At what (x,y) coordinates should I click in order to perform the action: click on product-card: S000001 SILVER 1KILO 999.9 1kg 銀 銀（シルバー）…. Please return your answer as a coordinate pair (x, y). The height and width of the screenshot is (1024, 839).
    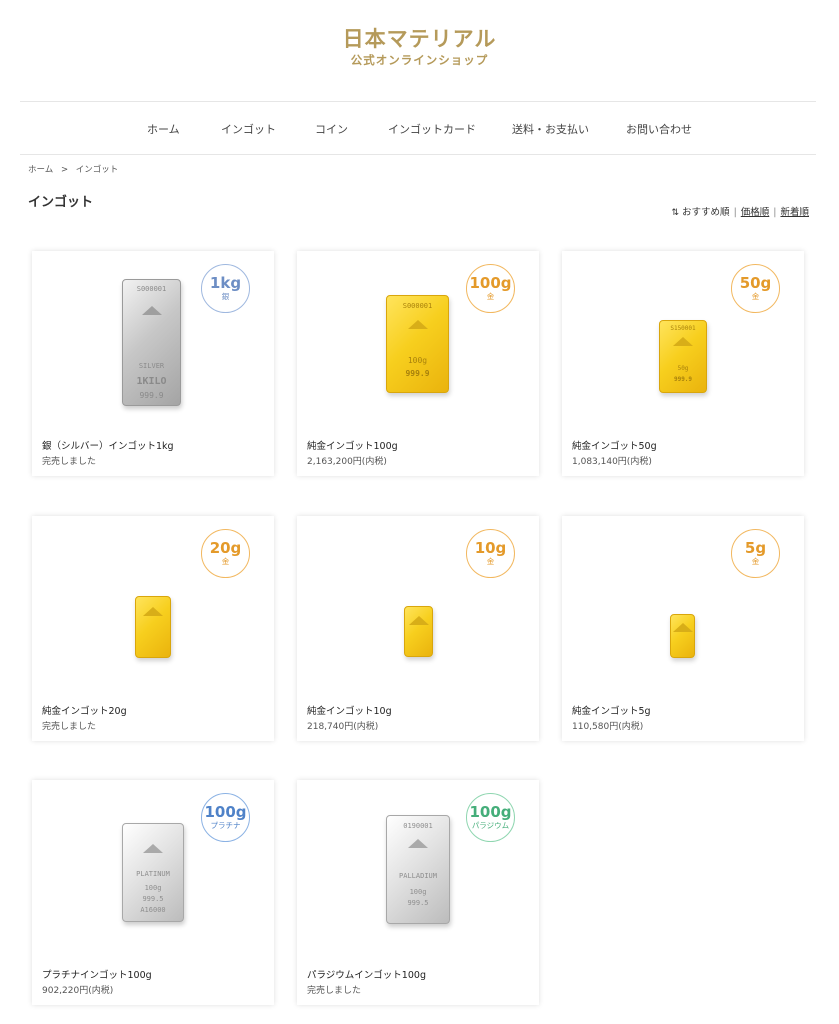
    Looking at the image, I should click on (153, 363).